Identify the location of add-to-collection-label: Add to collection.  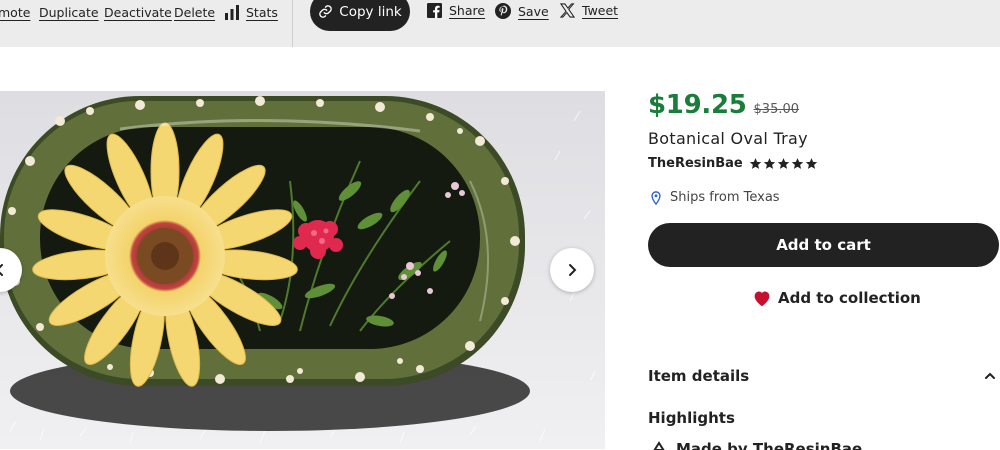
(849, 298).